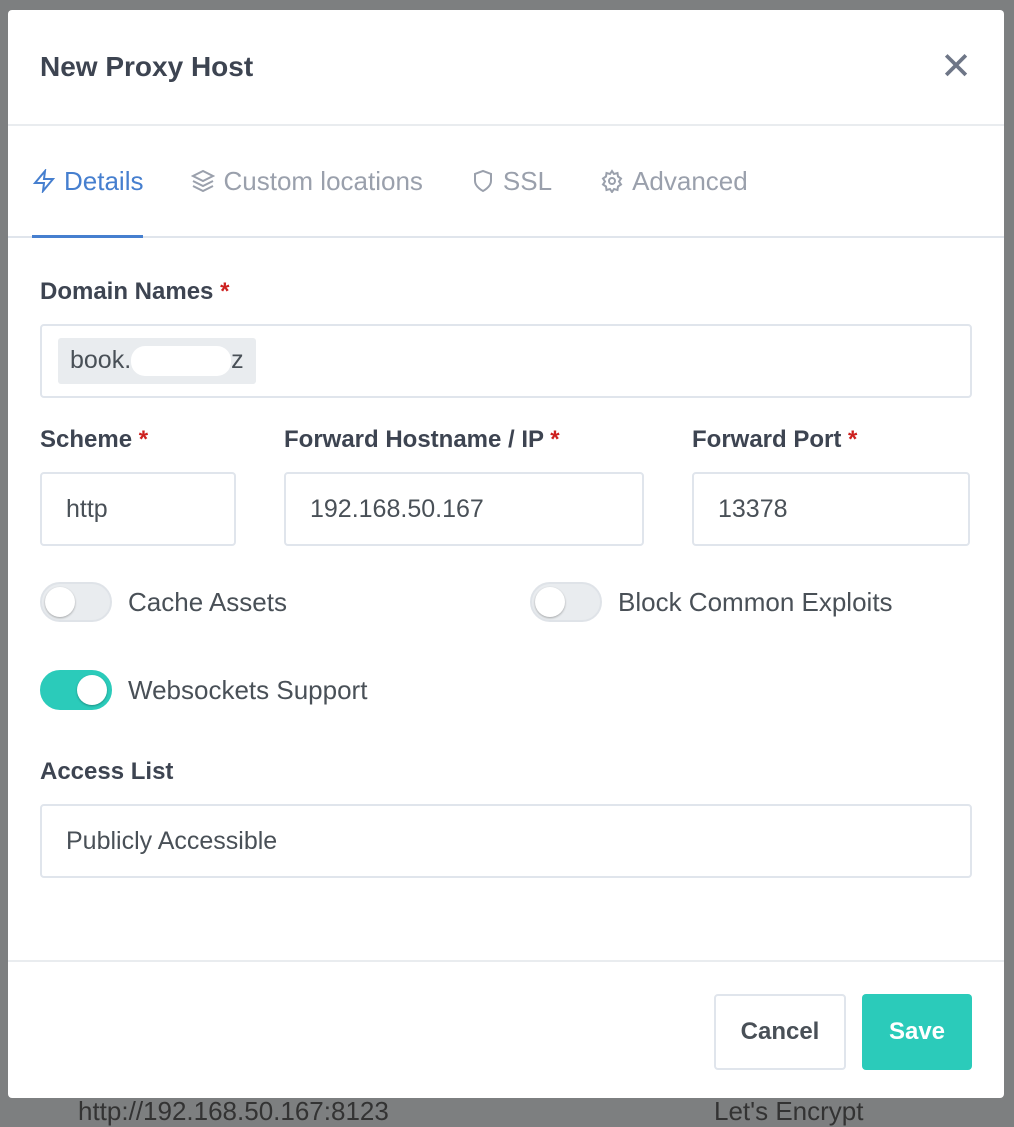 The height and width of the screenshot is (1127, 1014). I want to click on tab-details: Details, so click(88, 182).